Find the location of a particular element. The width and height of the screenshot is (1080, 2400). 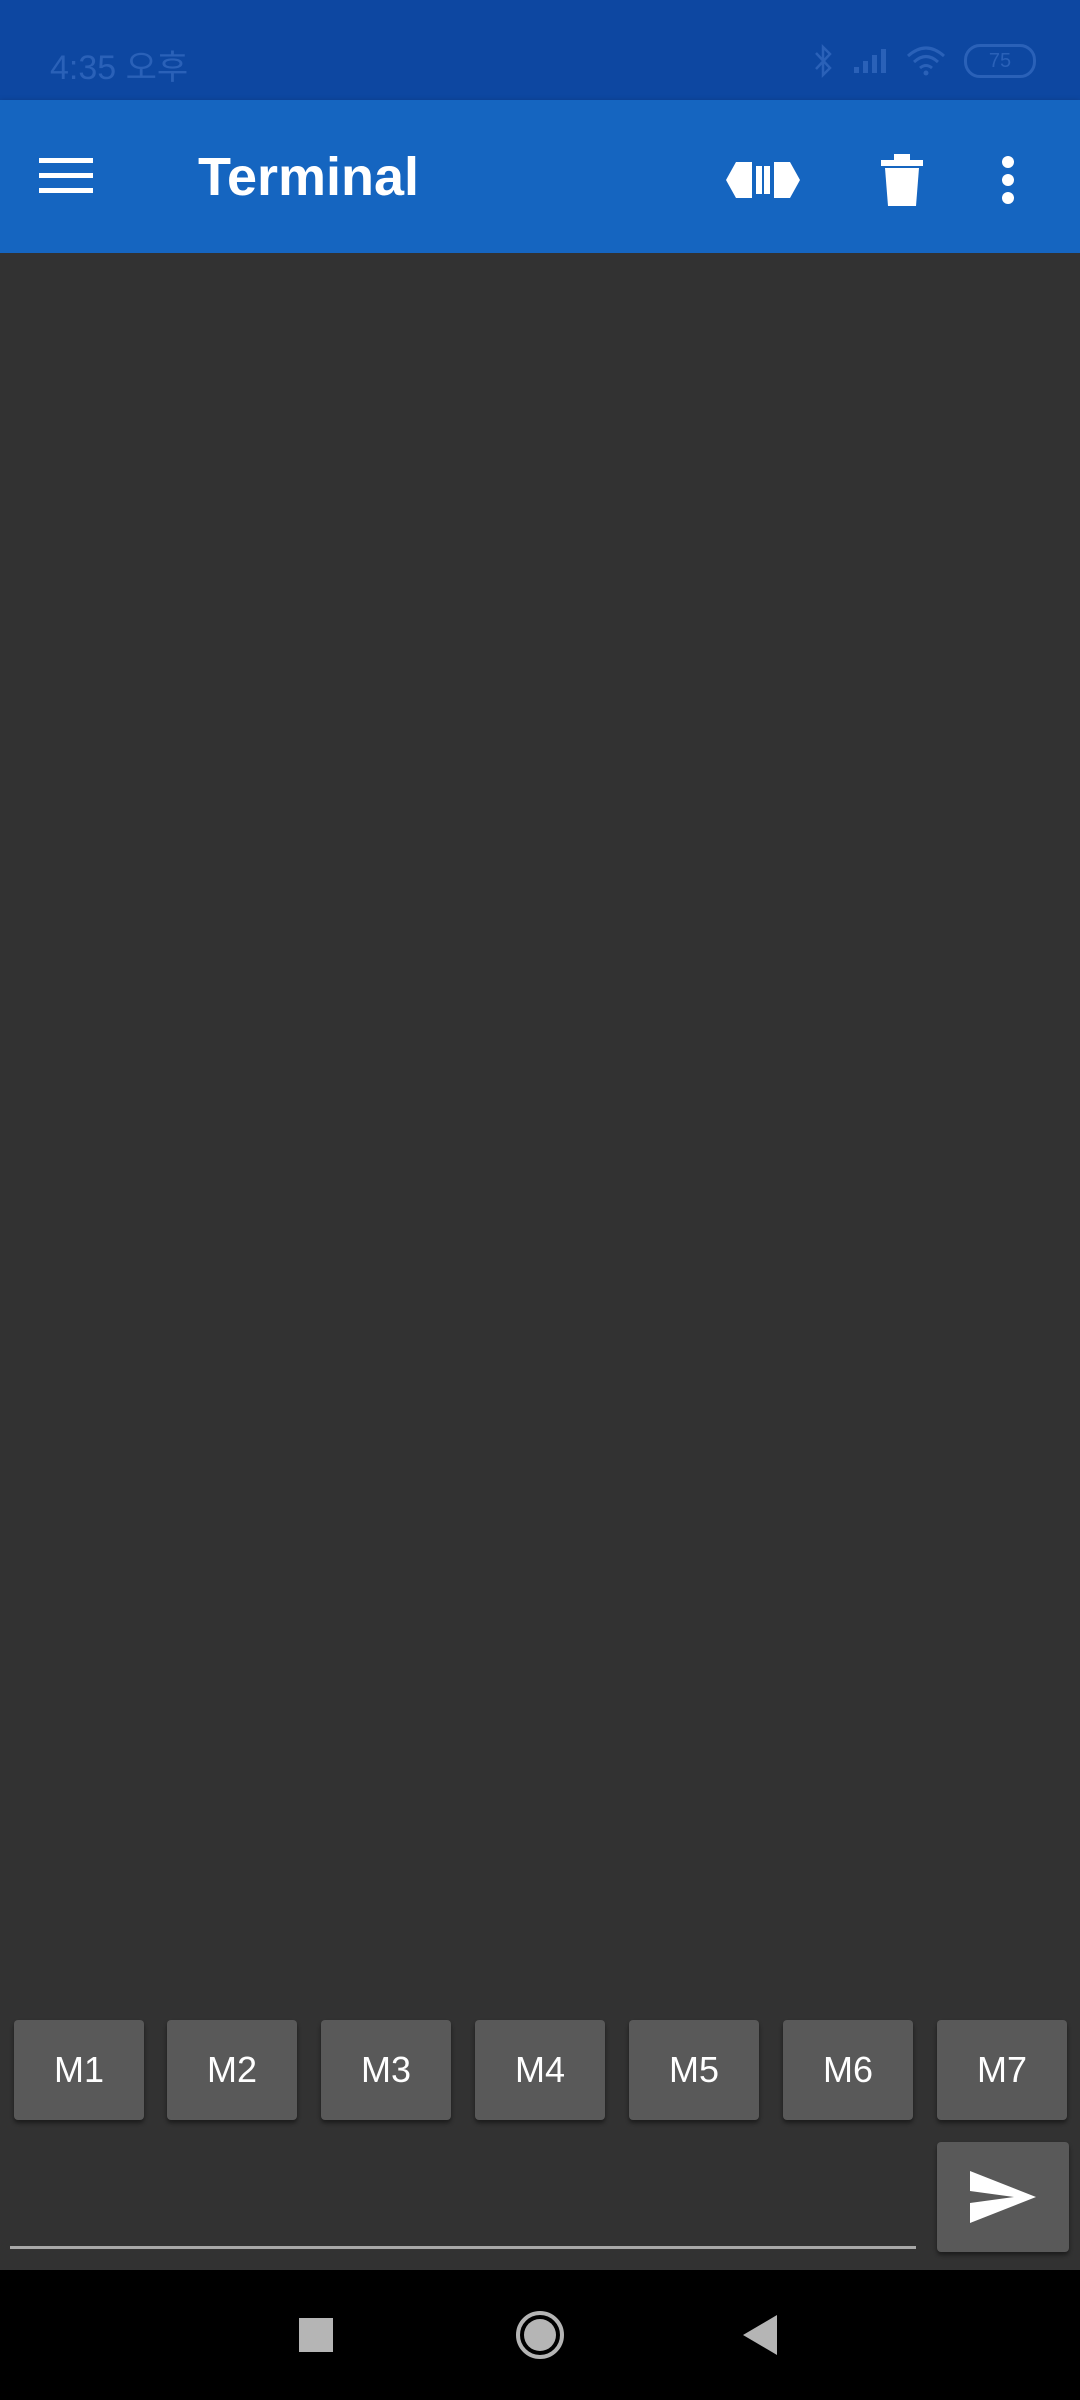

macro-button-m4: M4 is located at coordinates (540, 2070).